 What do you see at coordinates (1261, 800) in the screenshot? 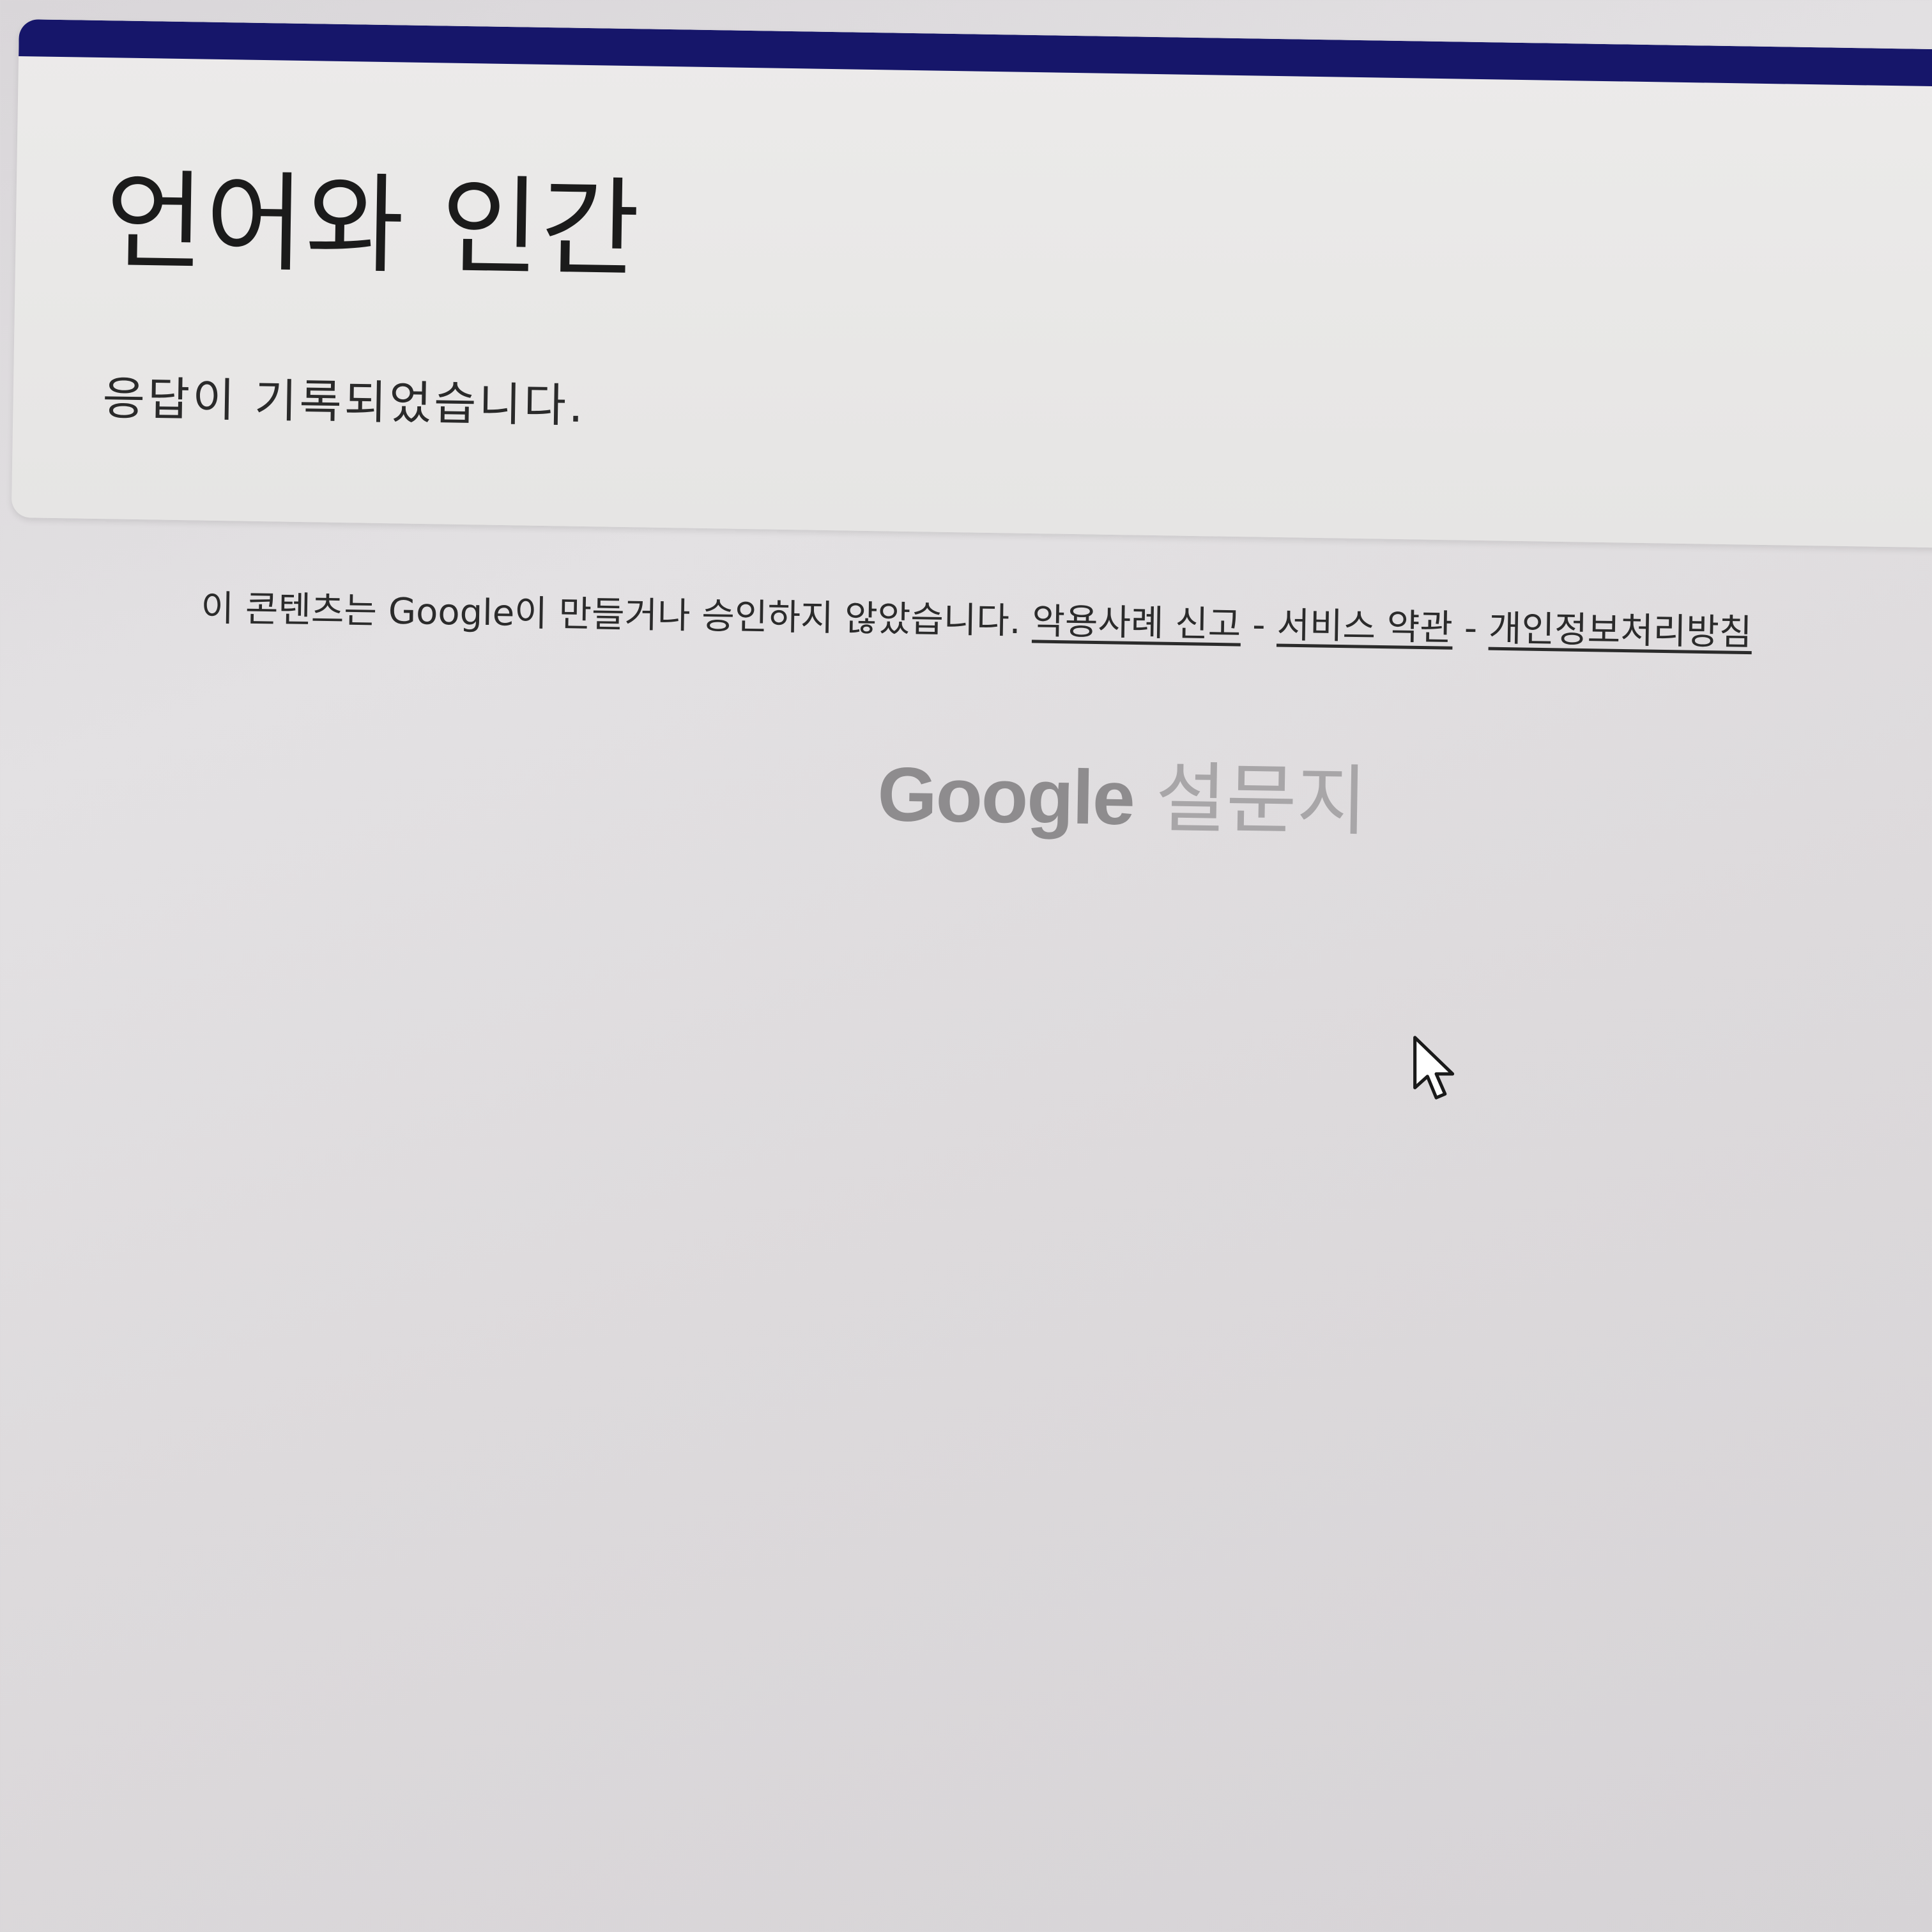
I see `forms-wordmark: 설문지` at bounding box center [1261, 800].